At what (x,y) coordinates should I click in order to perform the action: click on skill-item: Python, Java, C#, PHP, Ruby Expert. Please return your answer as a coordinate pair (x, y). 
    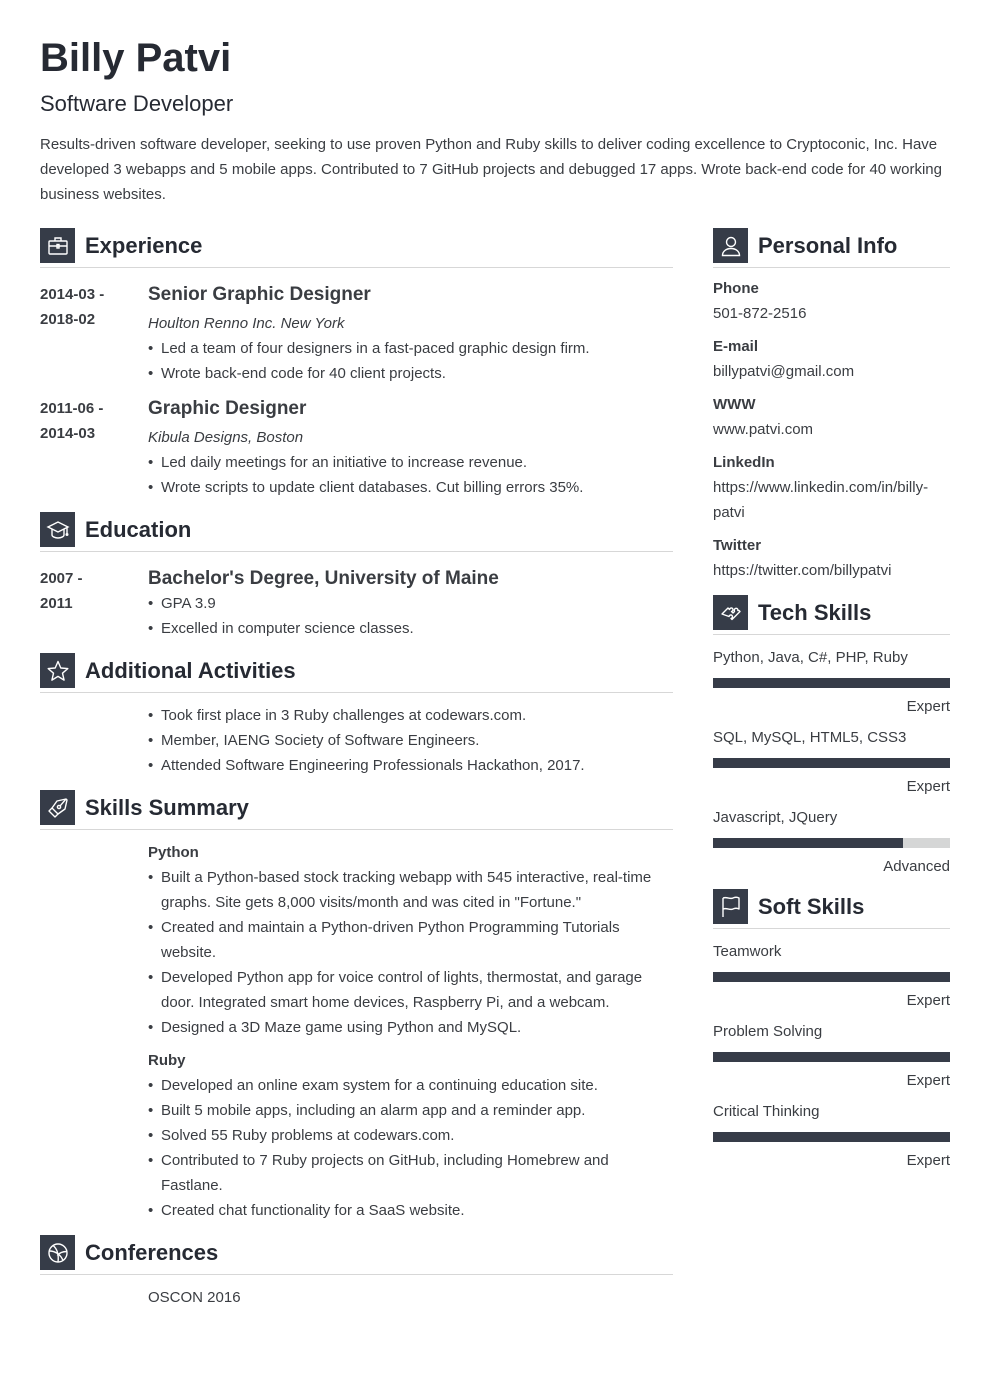
    Looking at the image, I should click on (831, 682).